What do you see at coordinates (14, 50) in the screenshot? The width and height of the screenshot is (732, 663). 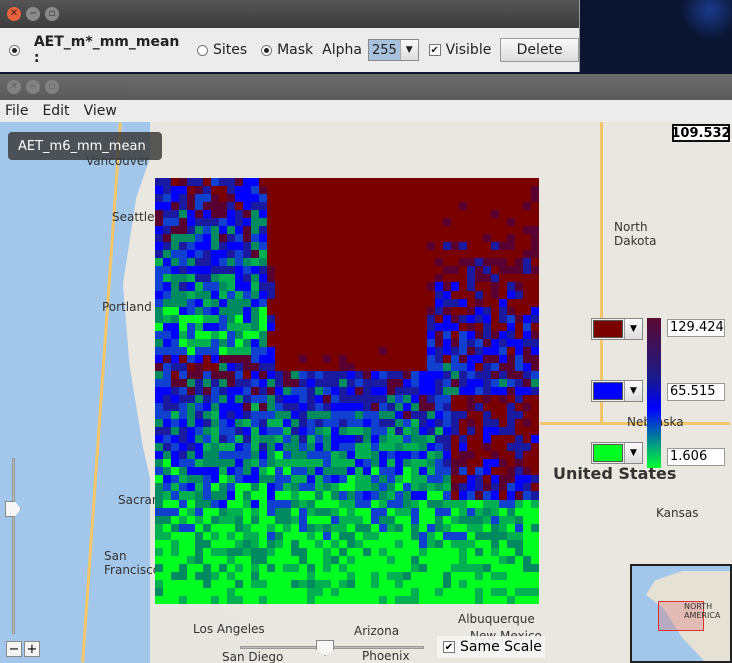 I see `layer-select-radio` at bounding box center [14, 50].